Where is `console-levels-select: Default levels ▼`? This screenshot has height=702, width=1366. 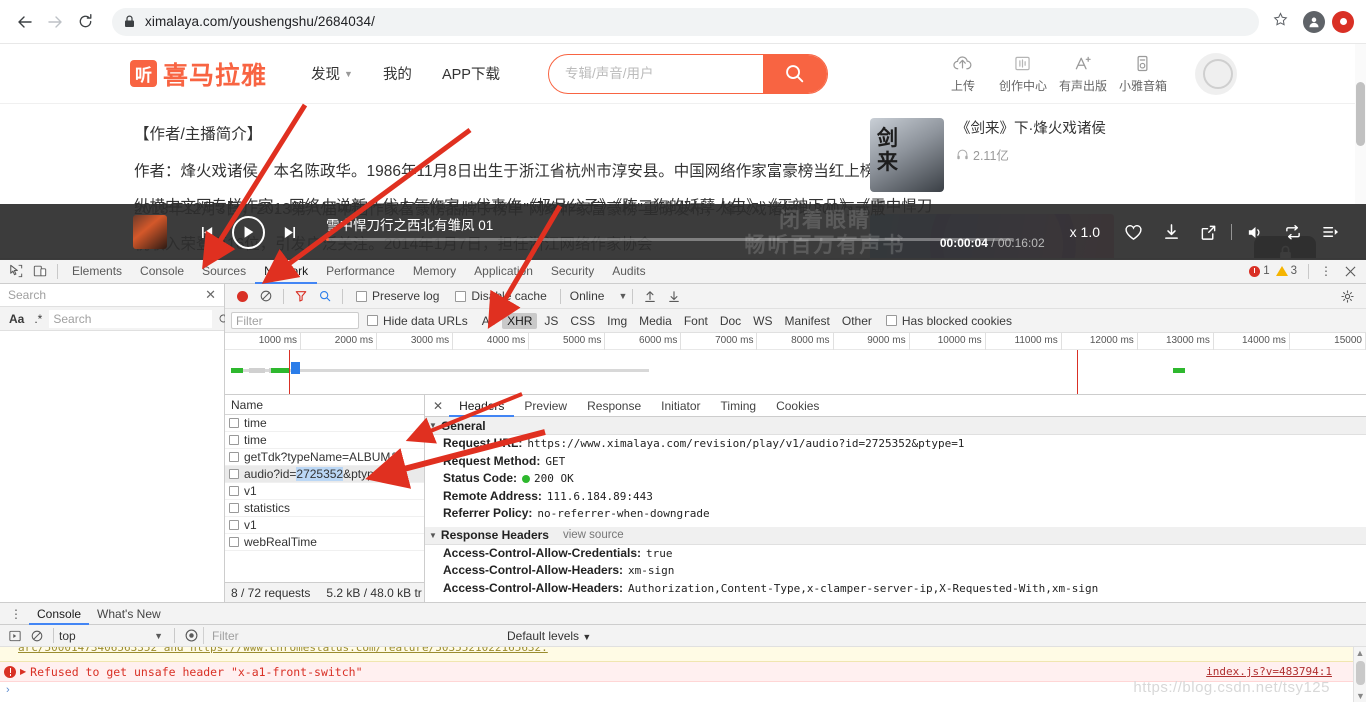
console-levels-select: Default levels ▼ is located at coordinates (549, 636).